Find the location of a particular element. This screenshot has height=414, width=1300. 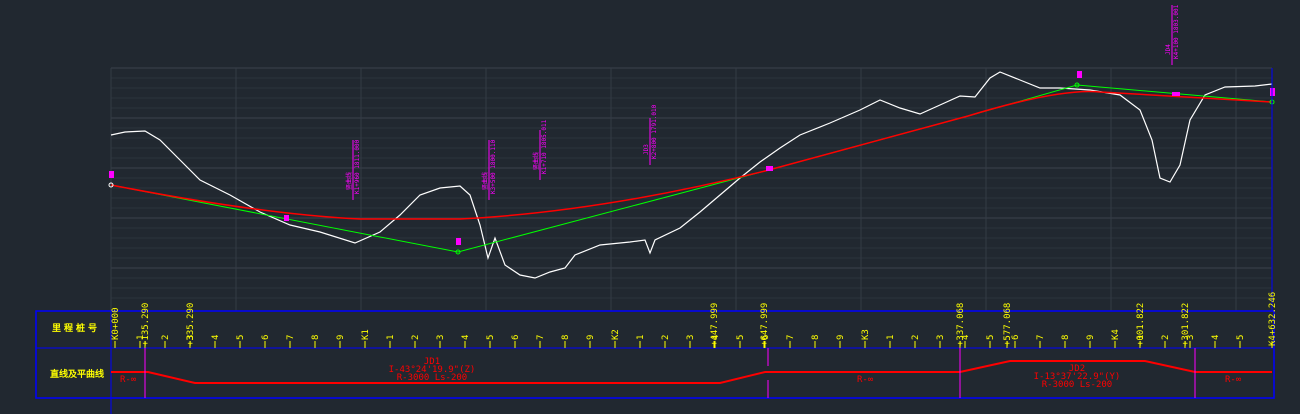

straight-label-1: R-∞ is located at coordinates (128, 380).